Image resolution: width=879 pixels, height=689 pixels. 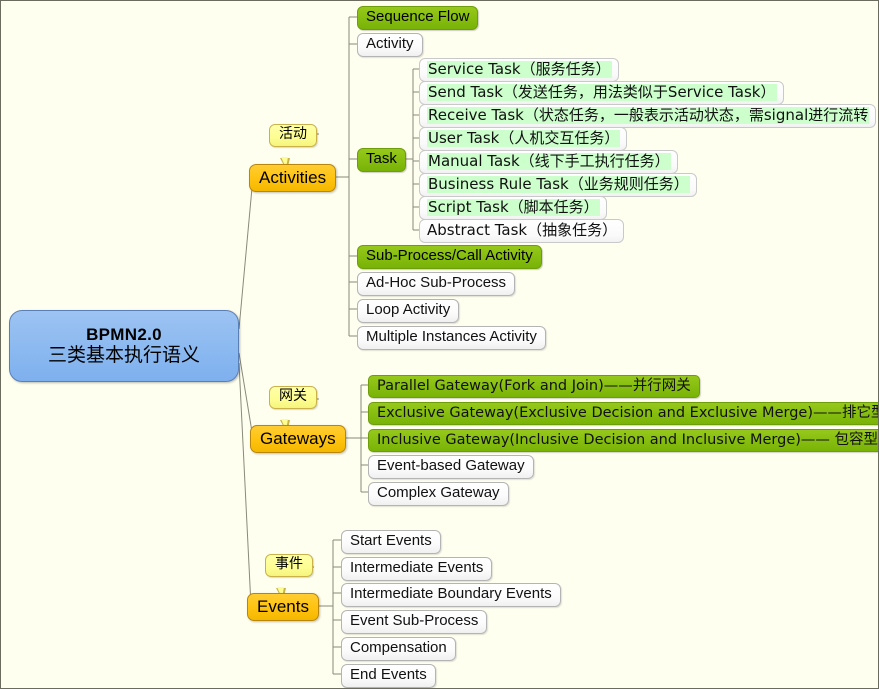 I want to click on node-sequence-flow: Sequence Flow, so click(x=418, y=18).